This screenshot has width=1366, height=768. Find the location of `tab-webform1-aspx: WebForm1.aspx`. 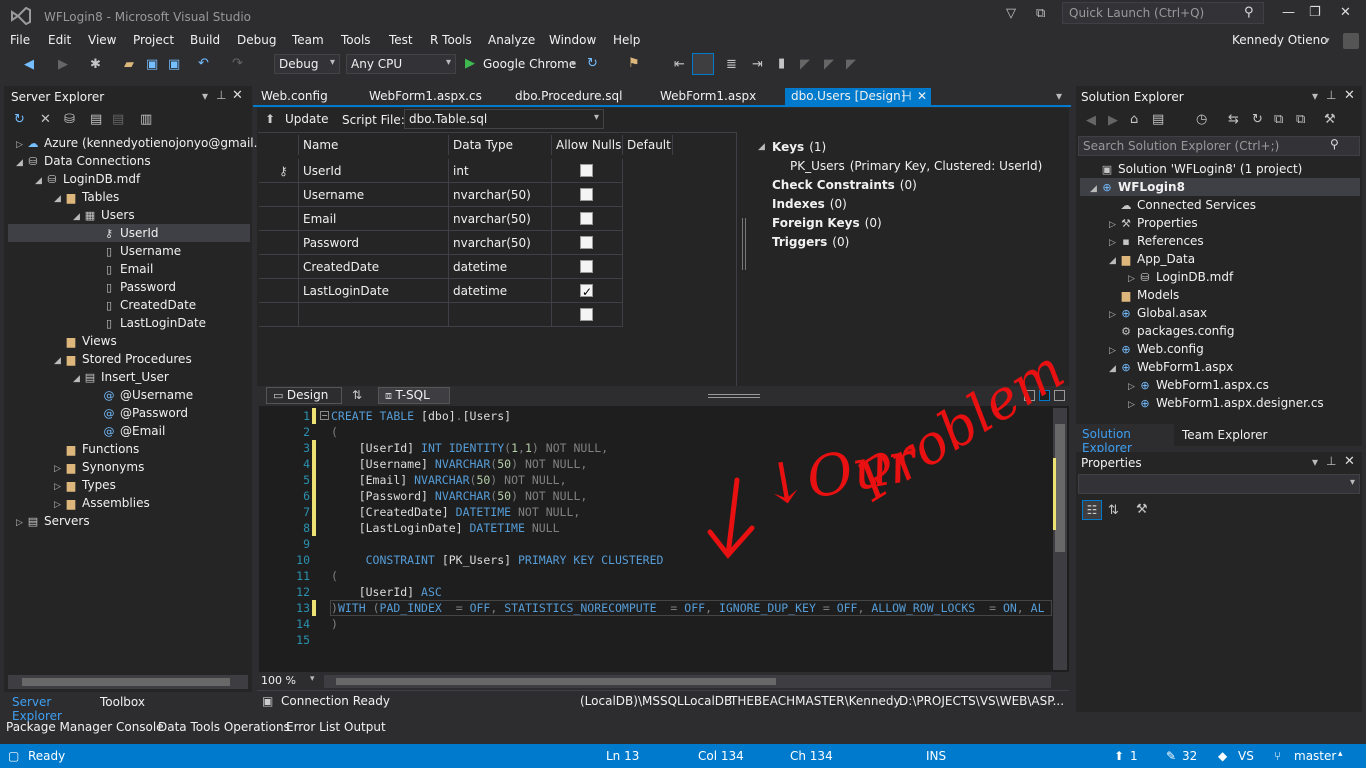

tab-webform1-aspx: WebForm1.aspx is located at coordinates (714, 96).